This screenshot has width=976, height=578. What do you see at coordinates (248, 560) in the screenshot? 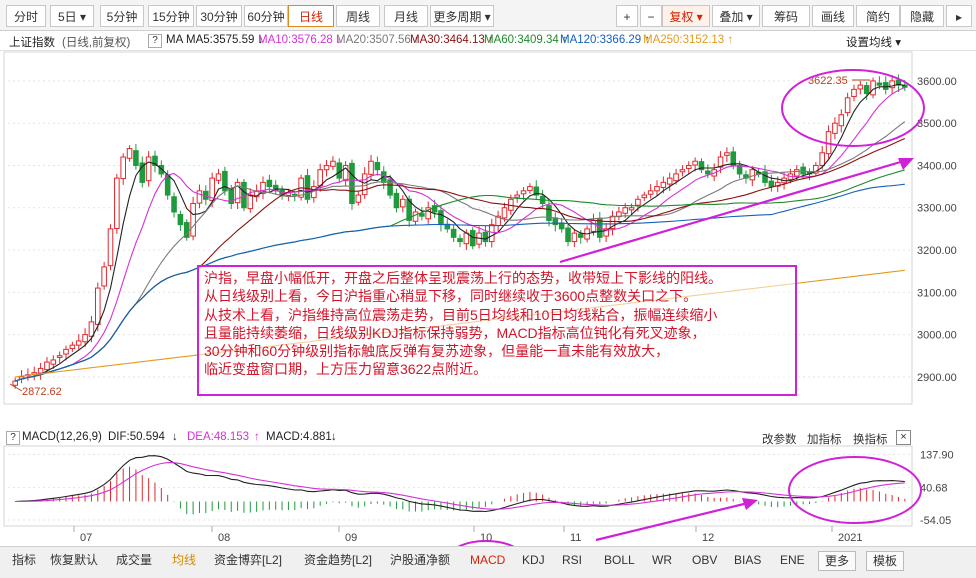
I see `indicator-tab-4: 资金博弈[L2]` at bounding box center [248, 560].